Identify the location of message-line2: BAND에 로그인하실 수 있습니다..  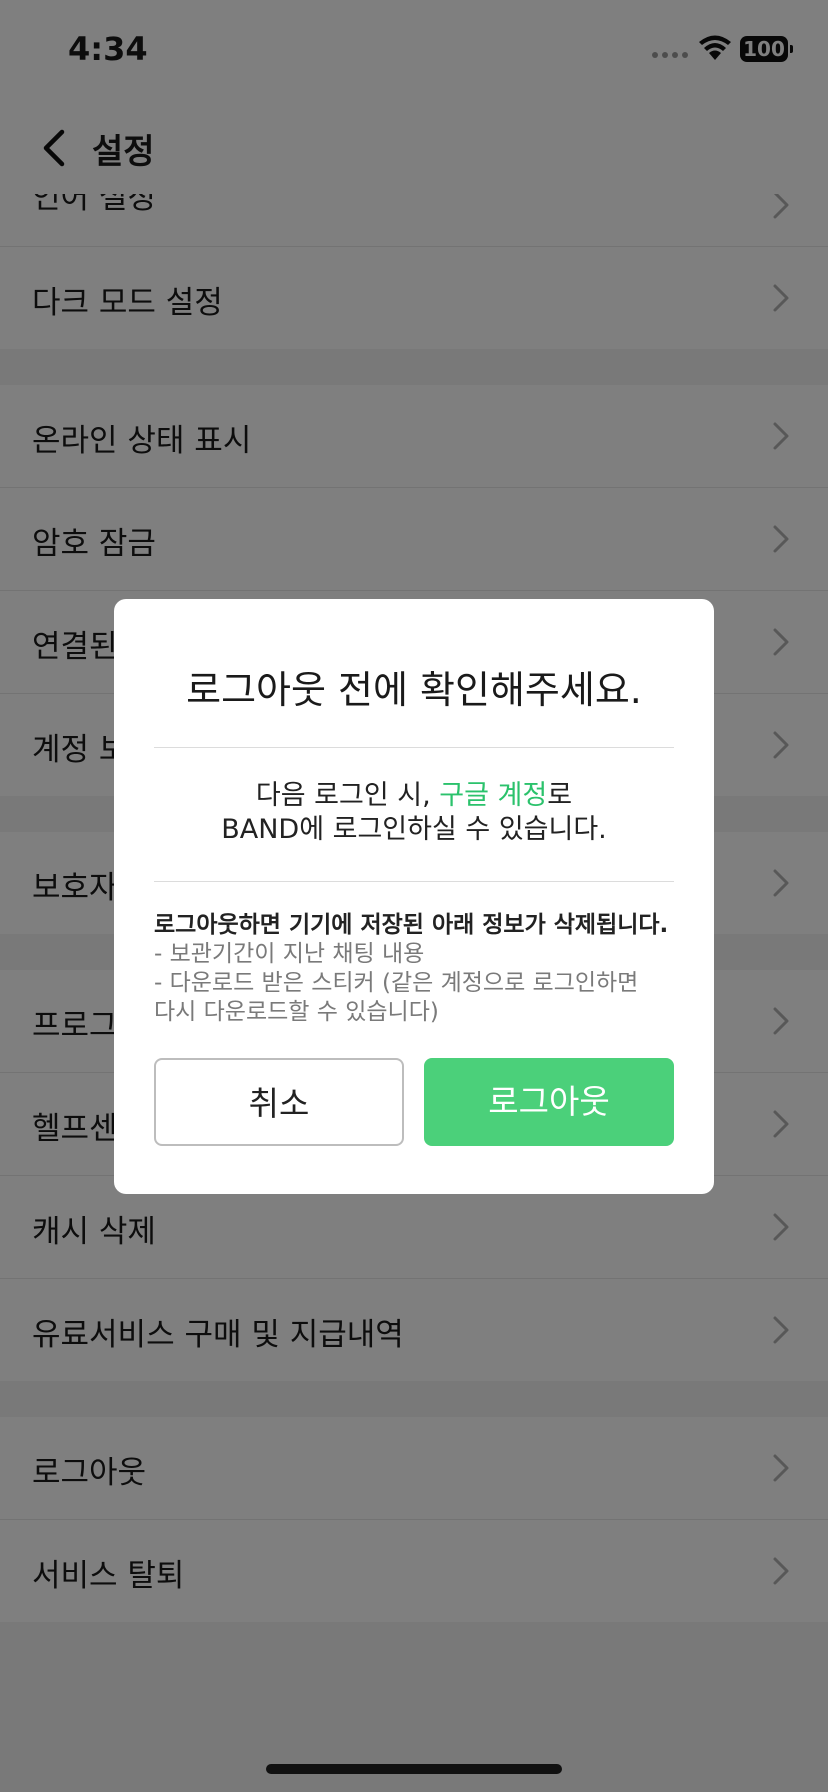
(414, 829).